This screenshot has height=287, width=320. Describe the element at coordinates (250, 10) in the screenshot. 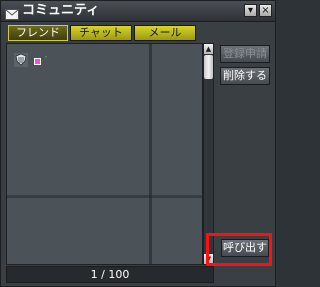

I see `minimize-button: ▾` at that location.